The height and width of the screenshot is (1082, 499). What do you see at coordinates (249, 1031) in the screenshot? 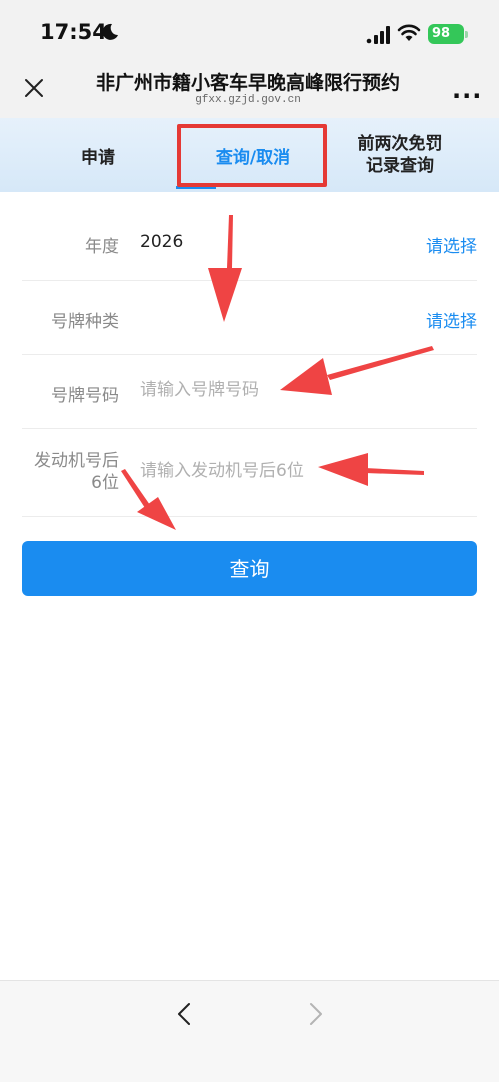
I see `bottom-toolbar` at bounding box center [249, 1031].